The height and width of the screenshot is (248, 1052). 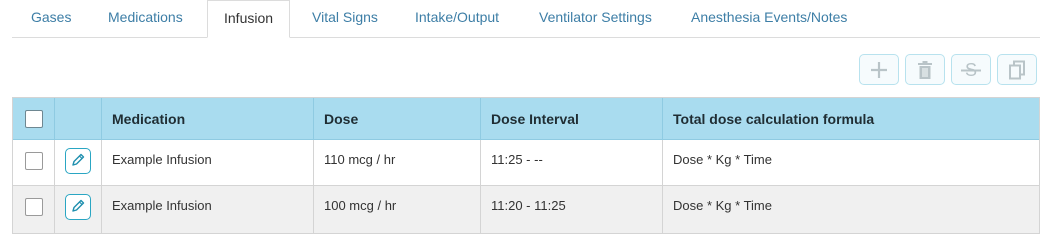 What do you see at coordinates (769, 18) in the screenshot?
I see `tab-anesthesia-events-notes: Anesthesia Events/Notes` at bounding box center [769, 18].